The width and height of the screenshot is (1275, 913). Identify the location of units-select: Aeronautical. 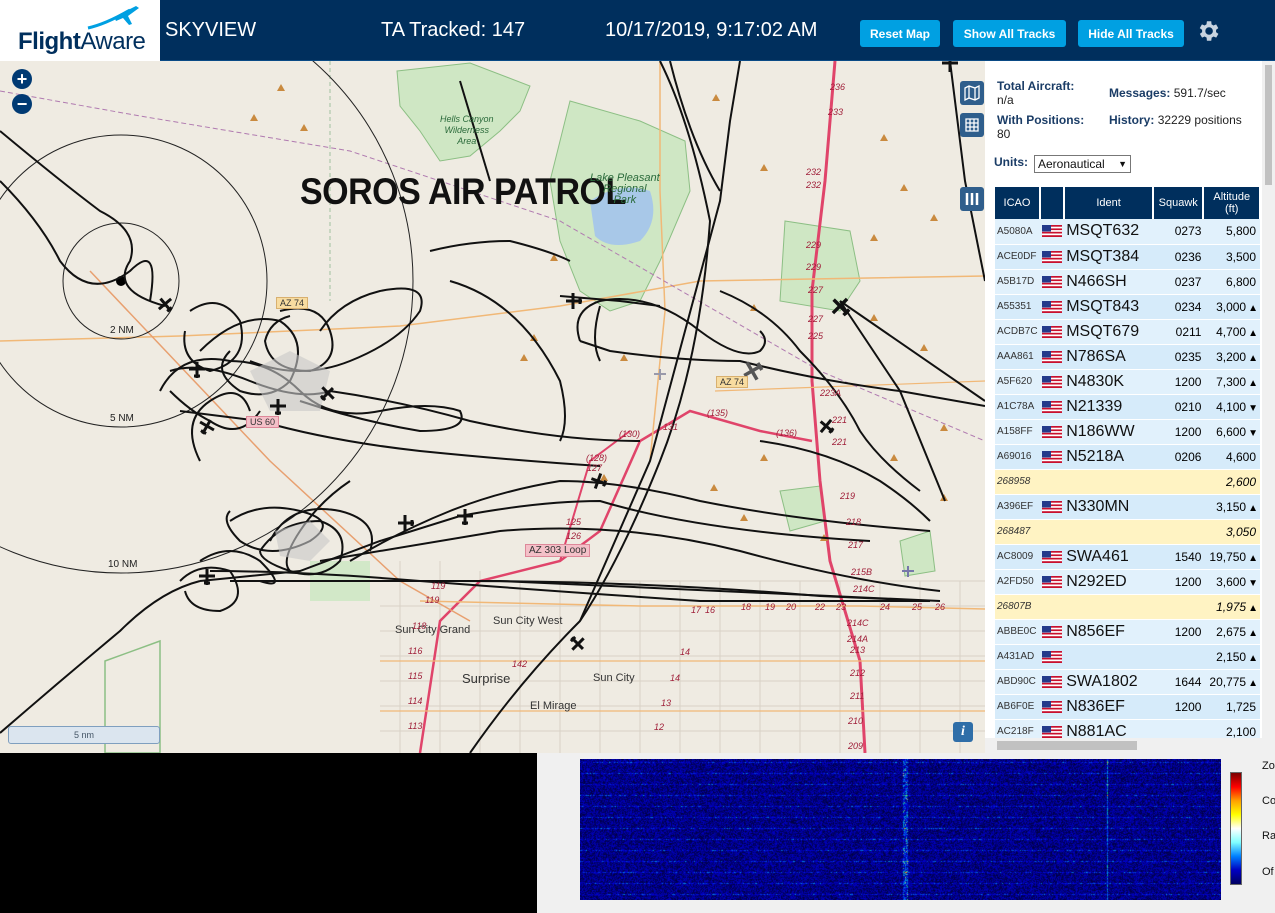
(1082, 164).